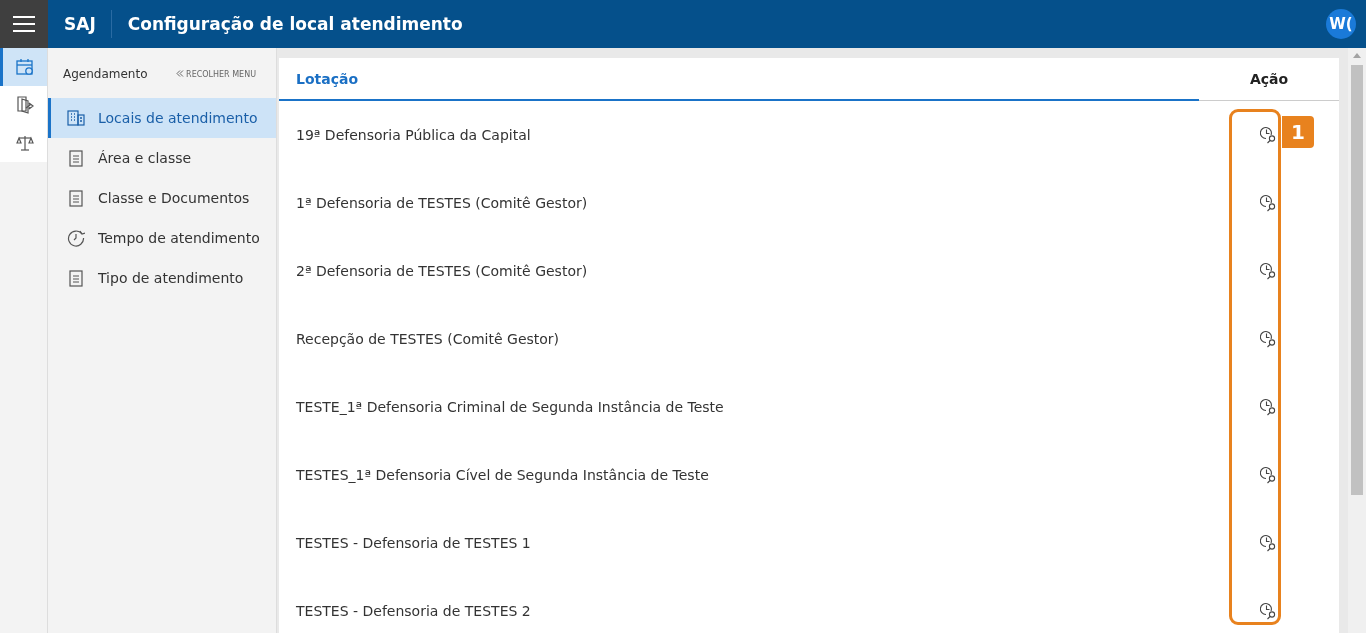 The image size is (1366, 633). What do you see at coordinates (413, 611) in the screenshot?
I see `table-cell: TESTES - Defensoria de TESTES 2` at bounding box center [413, 611].